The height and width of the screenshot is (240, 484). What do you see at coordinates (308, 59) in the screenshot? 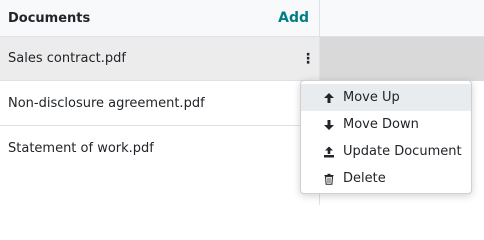
I see `kebab-menu-icon: ⋮` at bounding box center [308, 59].